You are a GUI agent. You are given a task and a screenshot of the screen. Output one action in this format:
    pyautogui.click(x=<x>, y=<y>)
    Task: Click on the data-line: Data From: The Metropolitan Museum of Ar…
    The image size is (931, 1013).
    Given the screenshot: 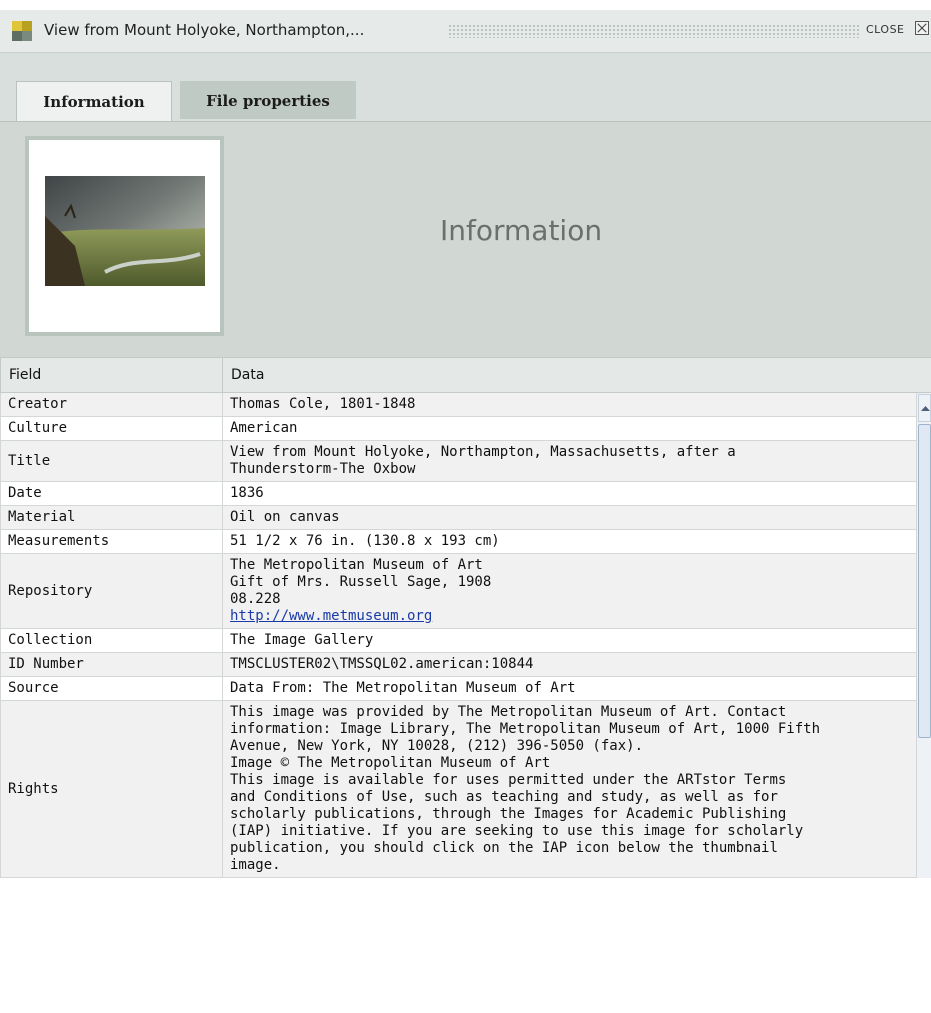 What is the action you would take?
    pyautogui.click(x=403, y=688)
    